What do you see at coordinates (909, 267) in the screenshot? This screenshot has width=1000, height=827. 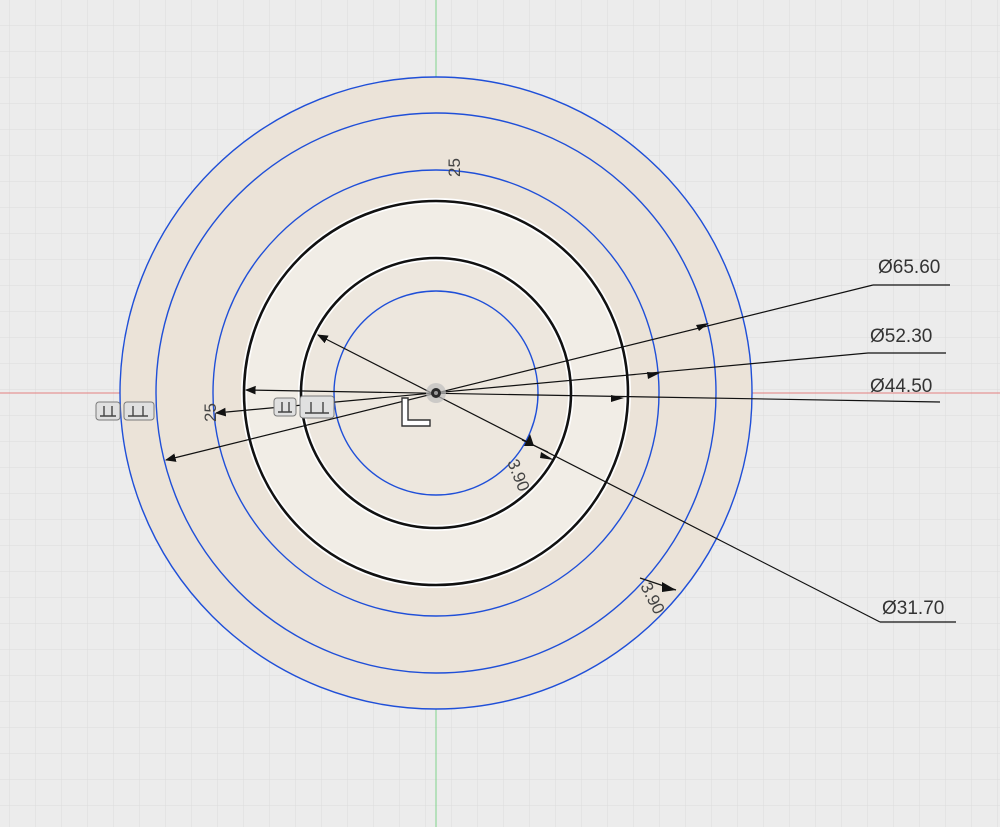 I see `dim-label-65: Ø65.60` at bounding box center [909, 267].